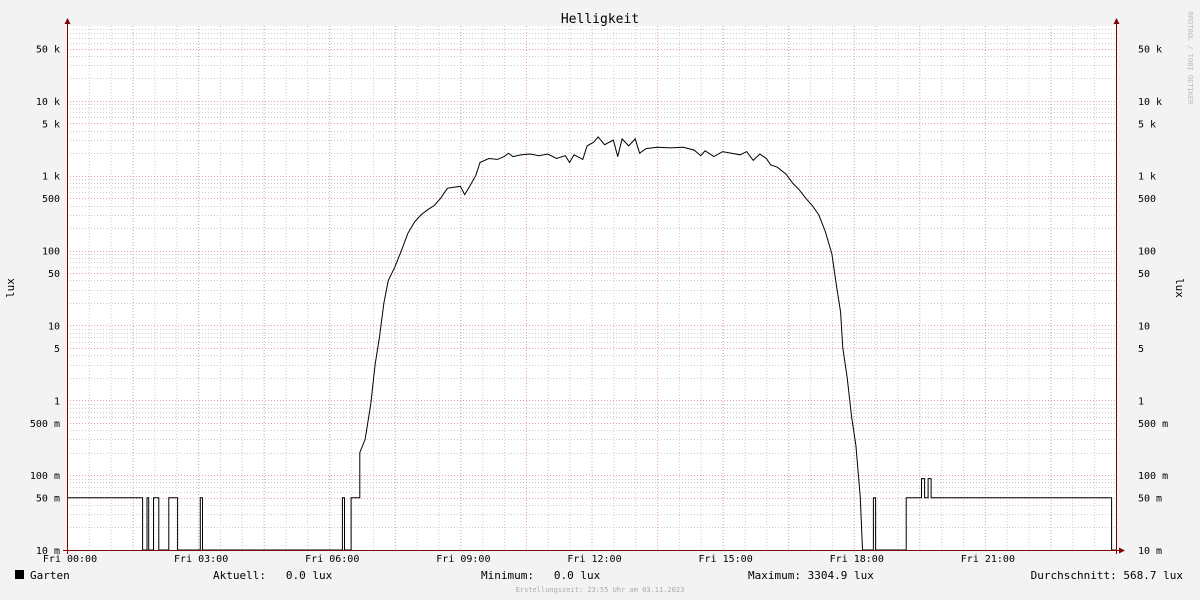  Describe the element at coordinates (57, 349) in the screenshot. I see `y-tick-label-left: 5` at that location.